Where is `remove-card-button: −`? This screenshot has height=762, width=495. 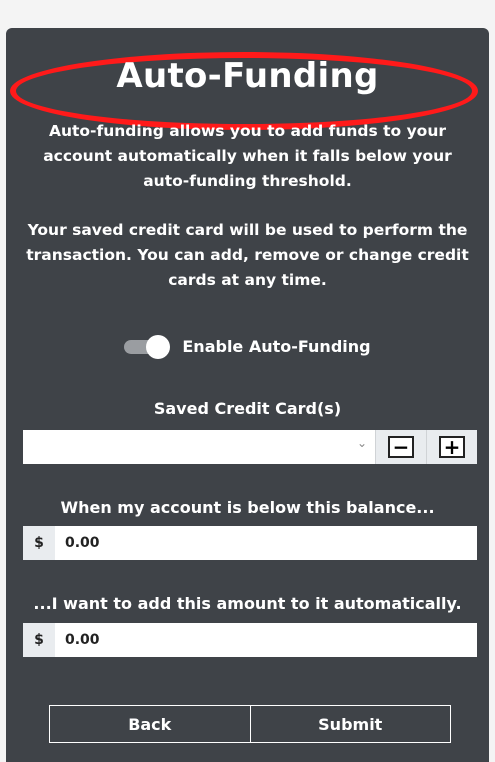
remove-card-button: − is located at coordinates (401, 447).